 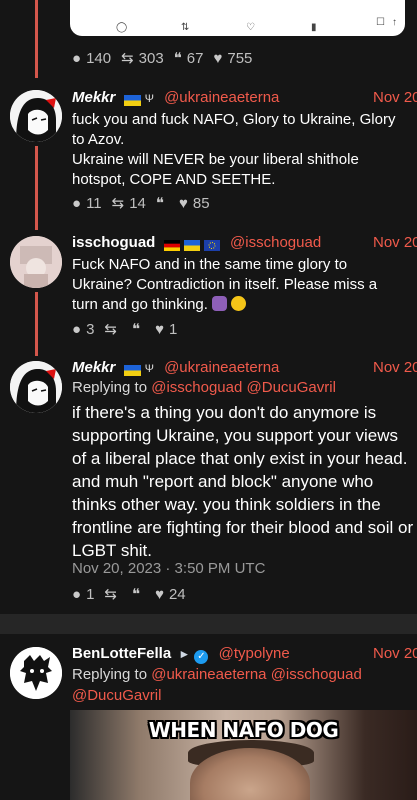 I want to click on reply-count: 3, so click(x=90, y=329).